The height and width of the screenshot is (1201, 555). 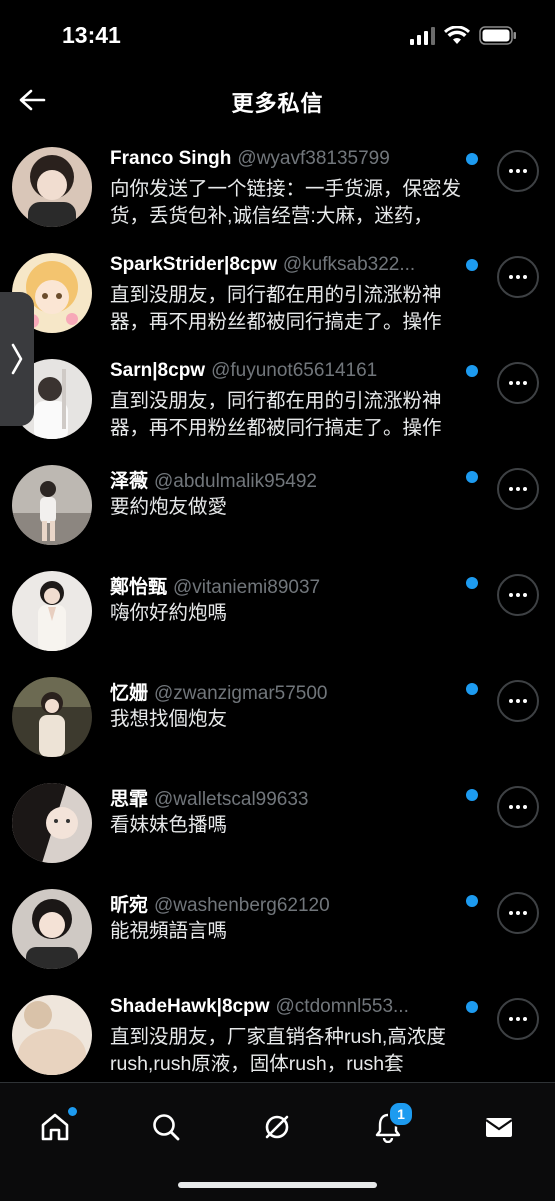 I want to click on home-indicator, so click(x=277, y=1185).